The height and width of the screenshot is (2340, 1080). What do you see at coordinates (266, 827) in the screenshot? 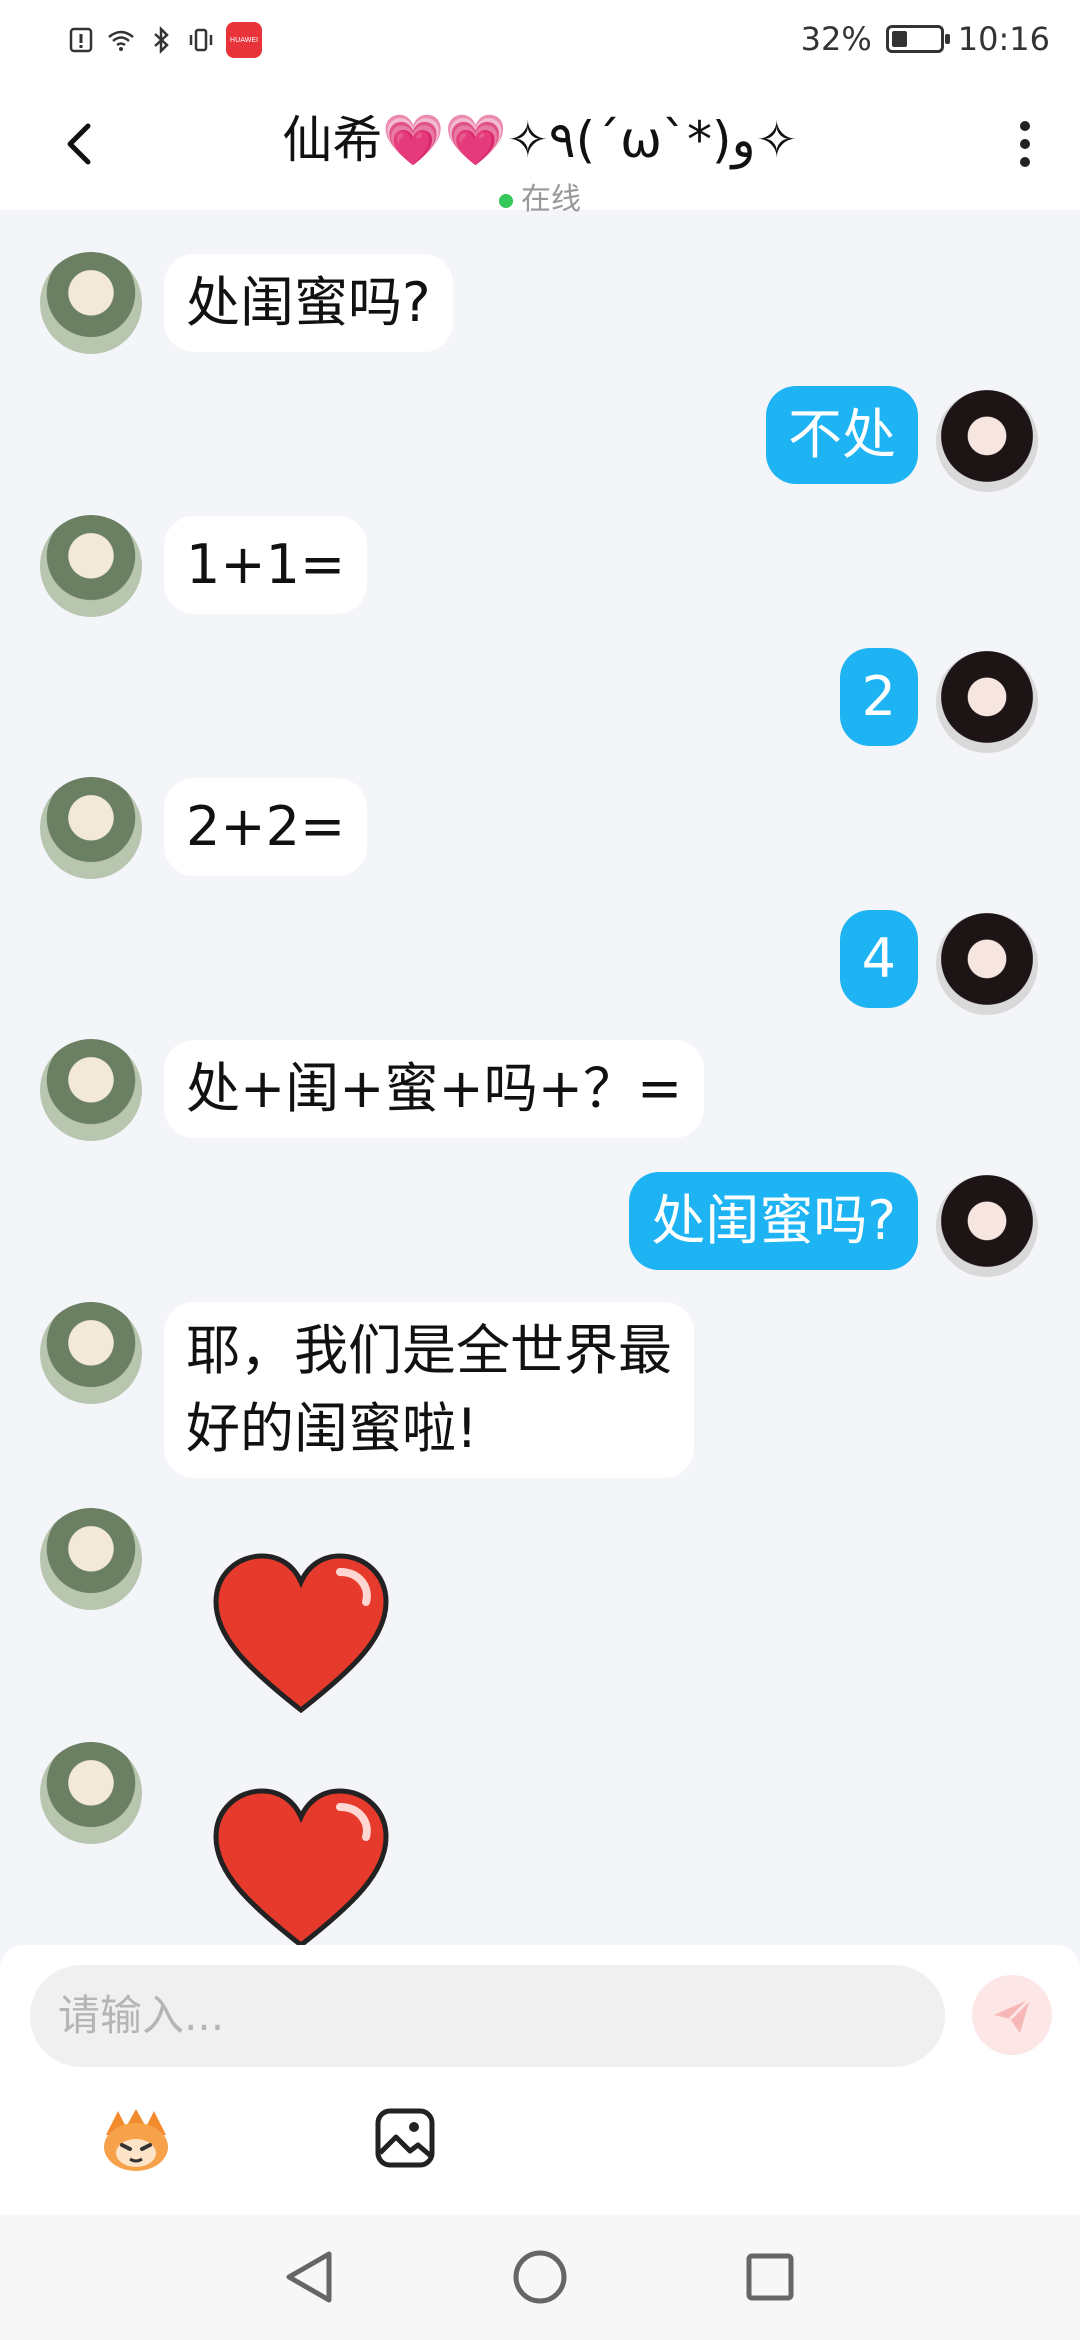
I see `message-bubble-incoming: 2+2=` at bounding box center [266, 827].